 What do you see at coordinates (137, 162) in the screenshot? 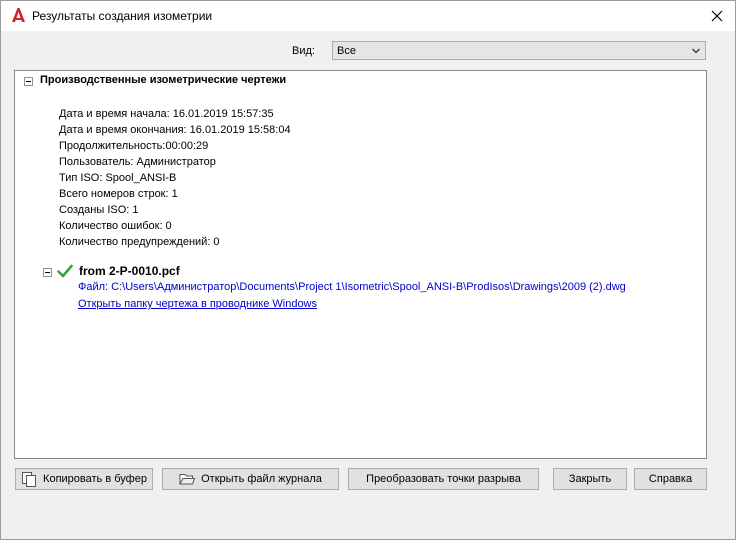
I see `detail-user: Пользователь: Администратор` at bounding box center [137, 162].